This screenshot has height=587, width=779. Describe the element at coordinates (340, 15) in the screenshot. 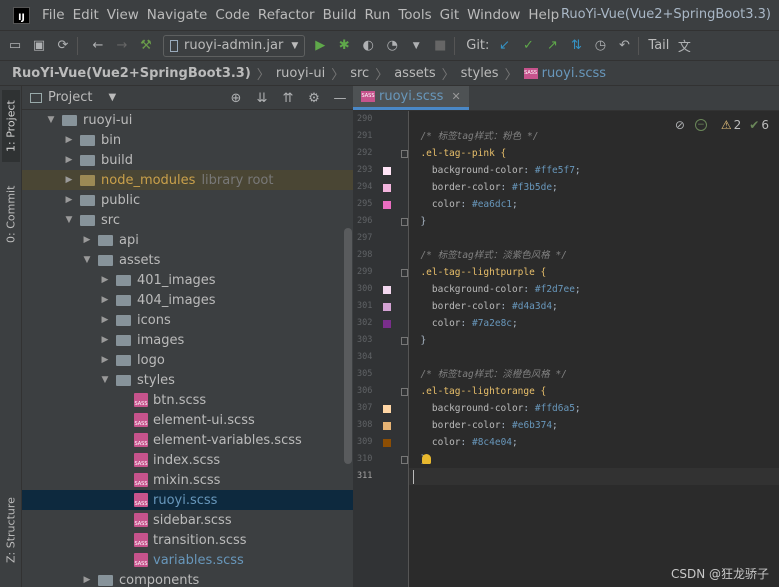

I see `menu-item-build: Build` at that location.